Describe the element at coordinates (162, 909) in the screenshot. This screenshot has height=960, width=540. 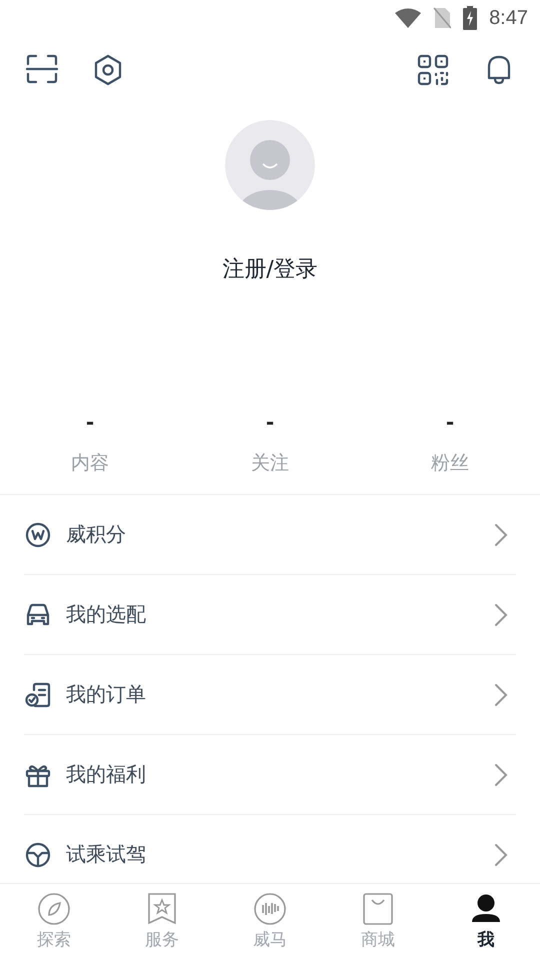
I see `star-bookmark-icon` at that location.